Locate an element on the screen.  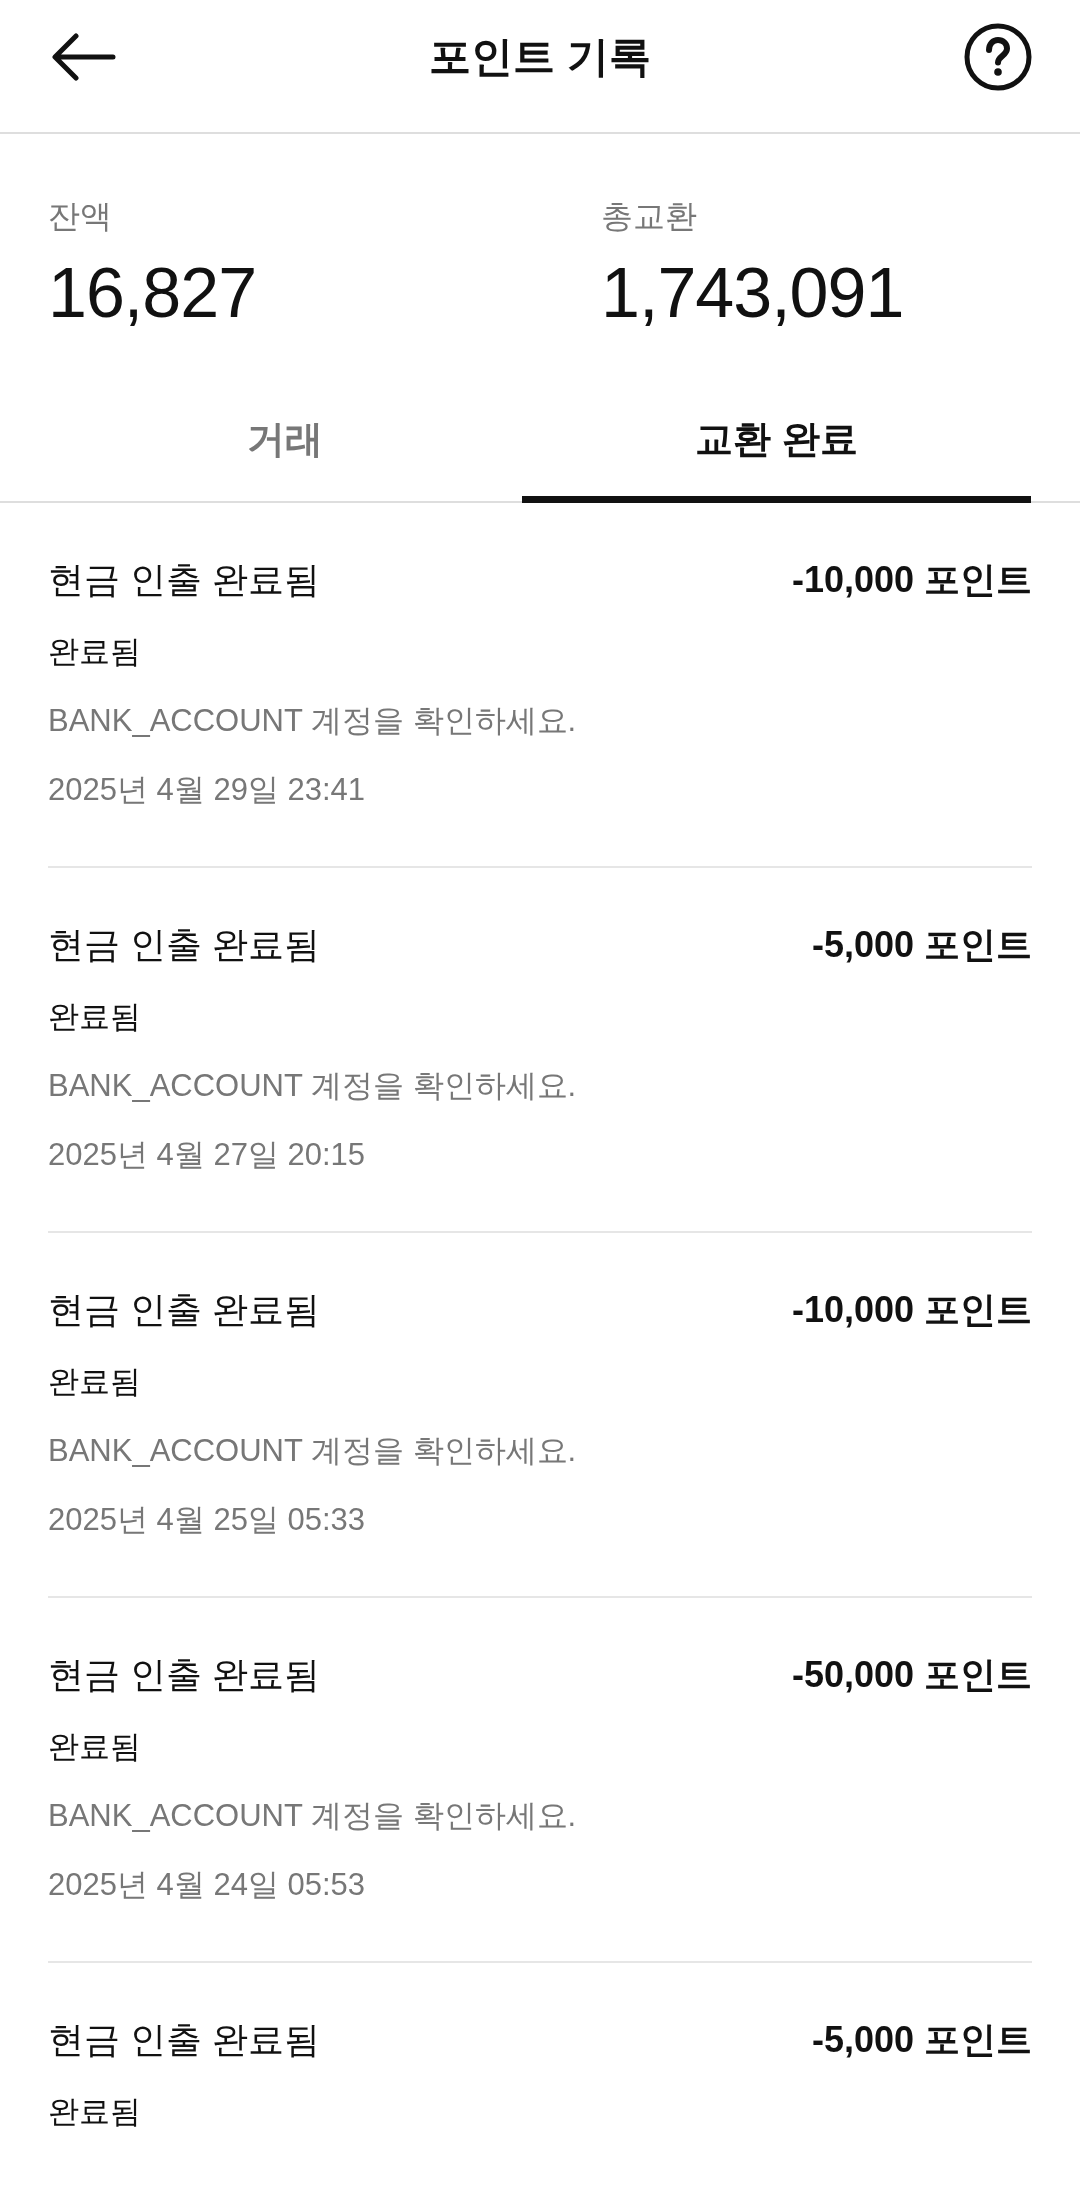
help-button is located at coordinates (998, 57).